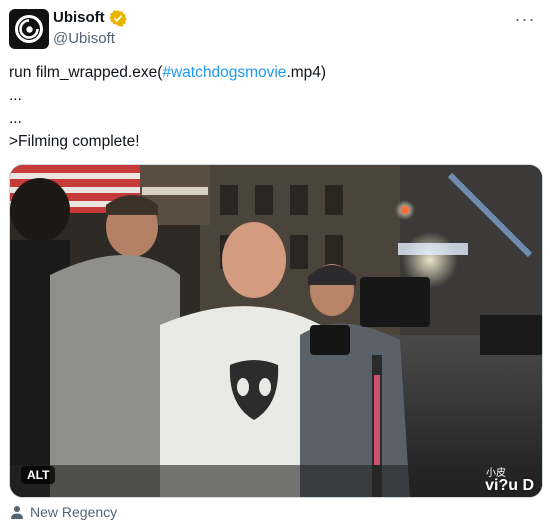  I want to click on display-name: Ubisoft, so click(90, 18).